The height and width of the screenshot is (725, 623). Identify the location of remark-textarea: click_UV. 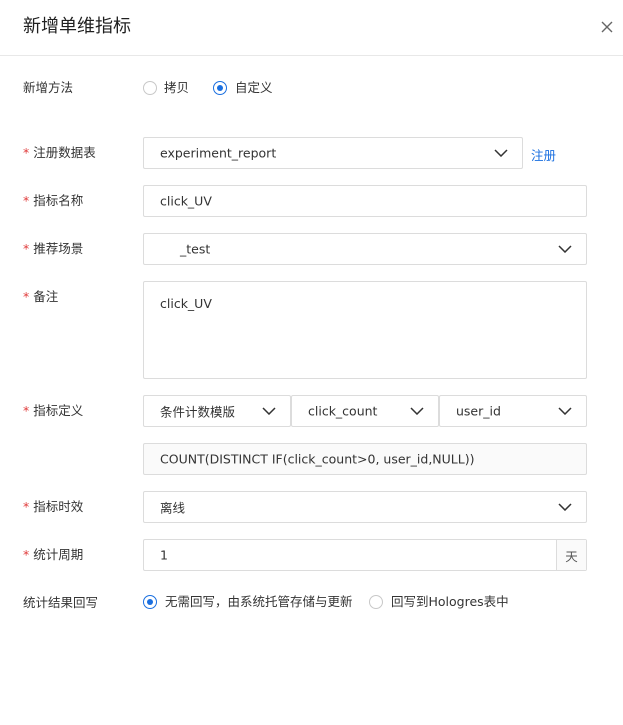
(365, 330).